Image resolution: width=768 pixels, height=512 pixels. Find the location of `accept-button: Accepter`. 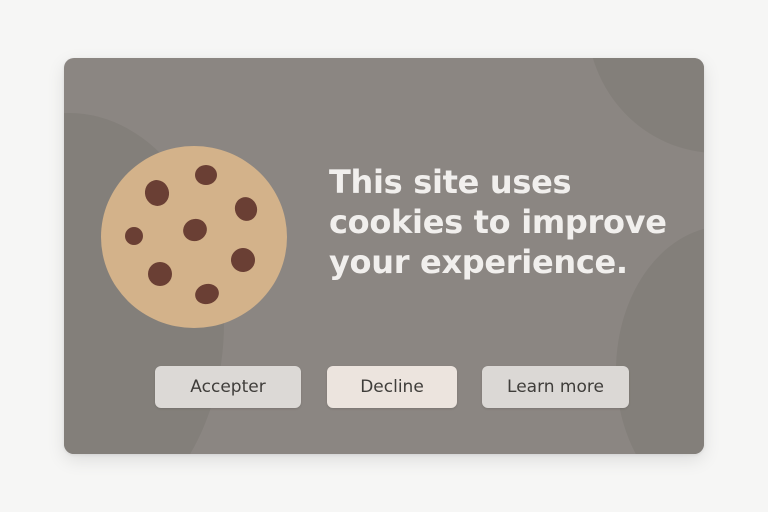

accept-button: Accepter is located at coordinates (228, 387).